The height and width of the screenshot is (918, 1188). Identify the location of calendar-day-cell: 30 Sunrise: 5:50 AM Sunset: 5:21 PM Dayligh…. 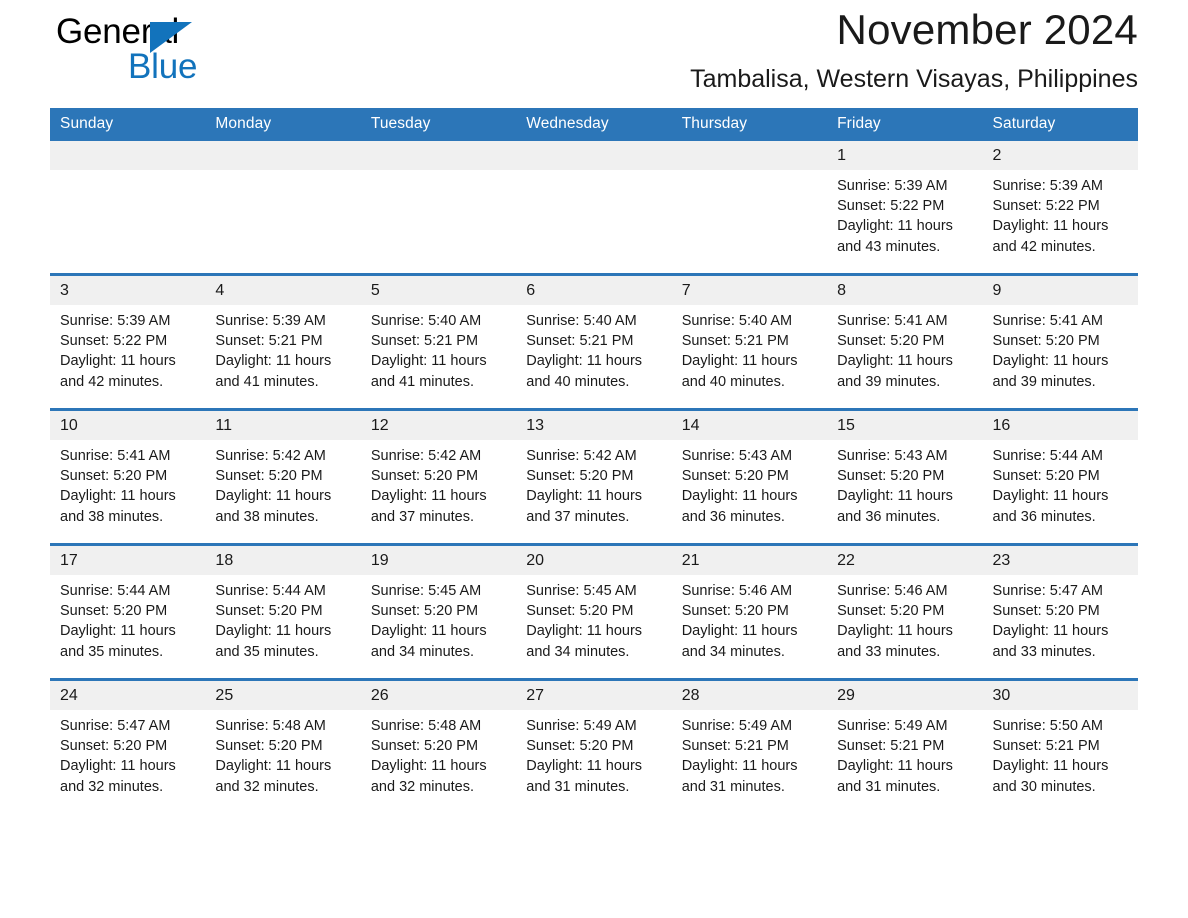
(1060, 745).